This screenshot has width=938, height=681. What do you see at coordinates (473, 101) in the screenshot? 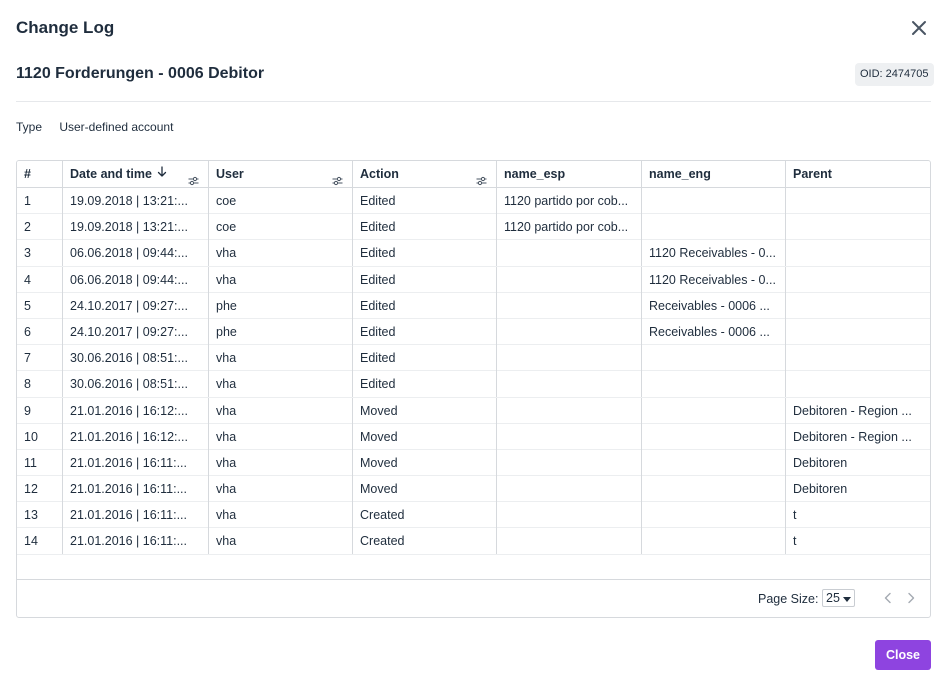
I see `divider` at bounding box center [473, 101].